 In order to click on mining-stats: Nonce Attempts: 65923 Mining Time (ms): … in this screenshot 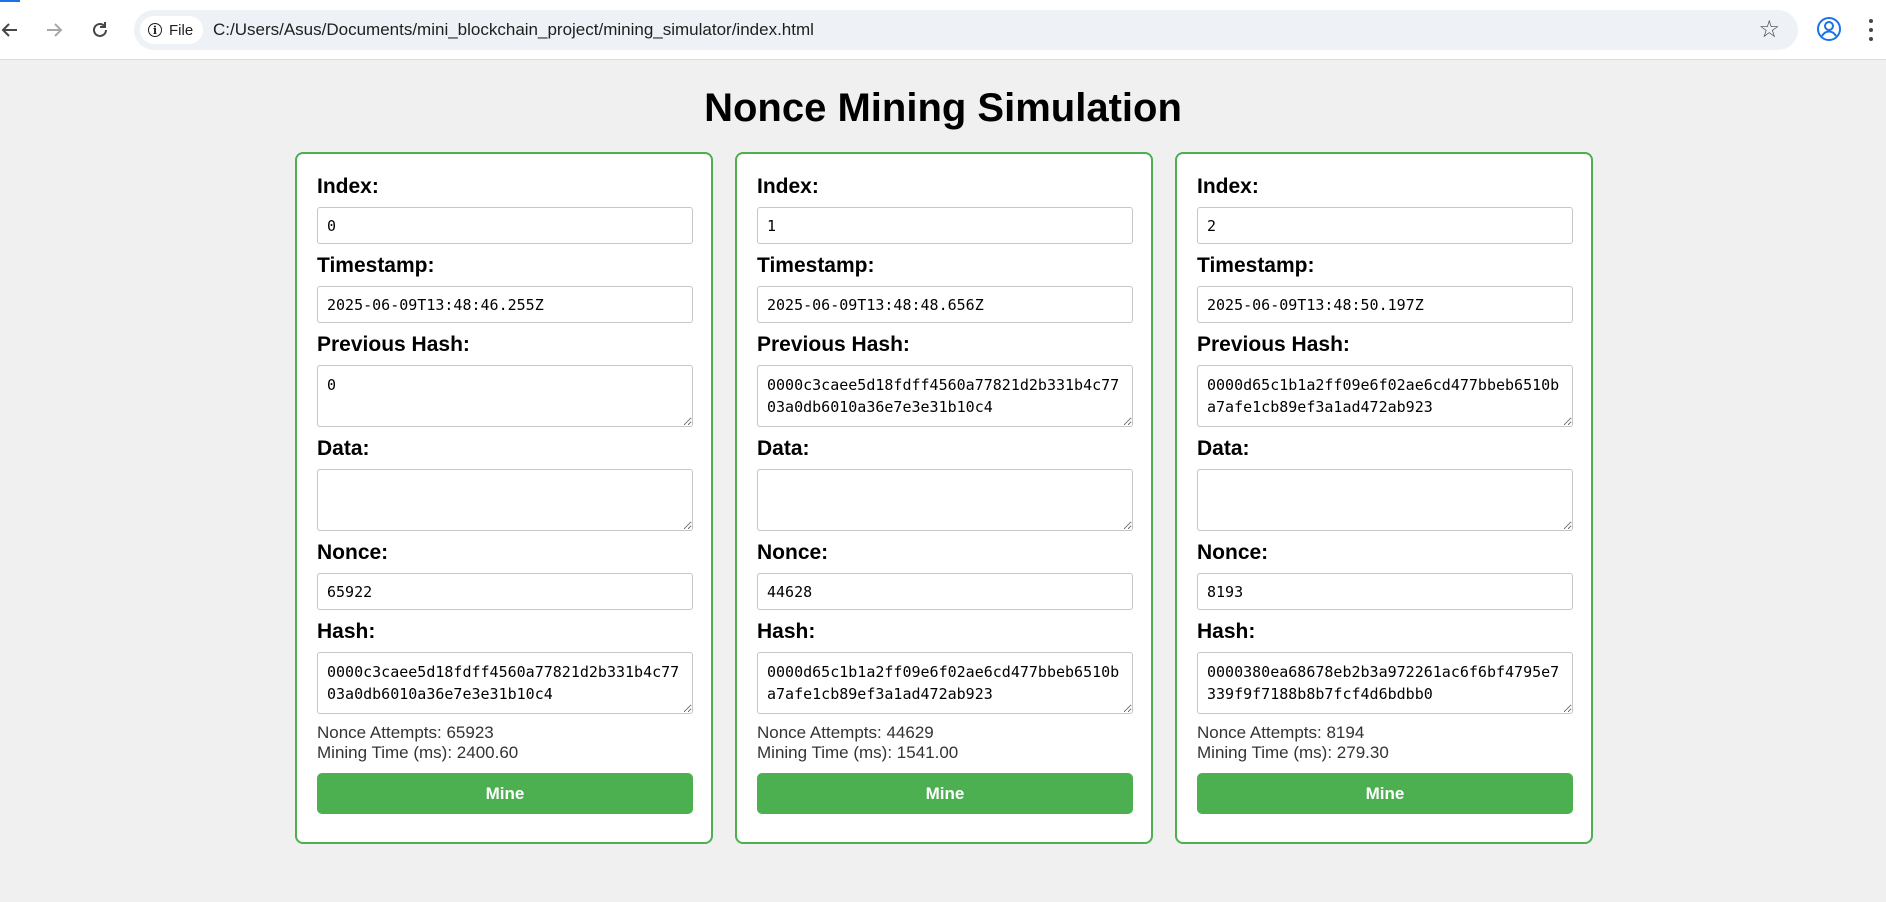, I will do `click(505, 743)`.